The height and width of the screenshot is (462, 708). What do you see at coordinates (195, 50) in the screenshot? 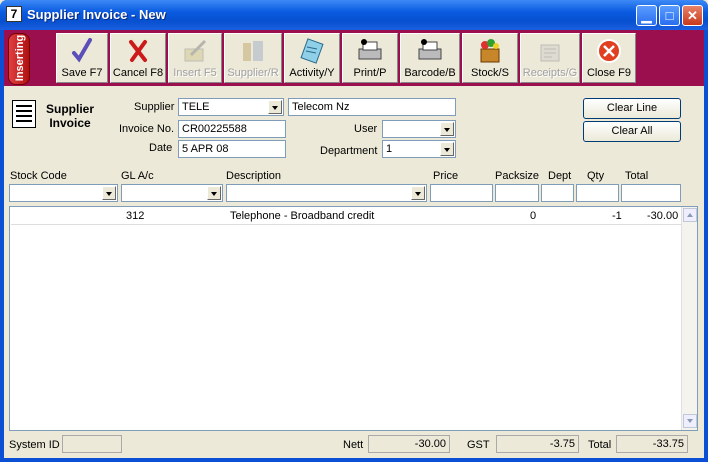
I see `insert-pen-icon` at bounding box center [195, 50].